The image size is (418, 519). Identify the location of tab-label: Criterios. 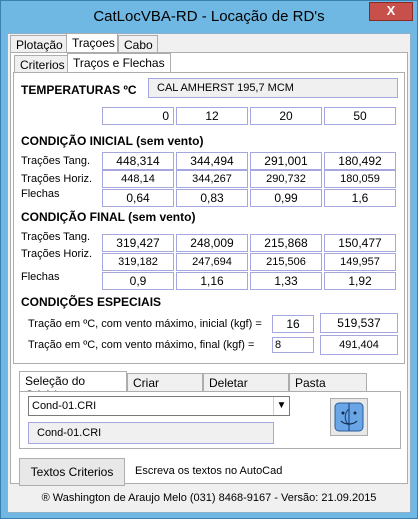
(42, 65).